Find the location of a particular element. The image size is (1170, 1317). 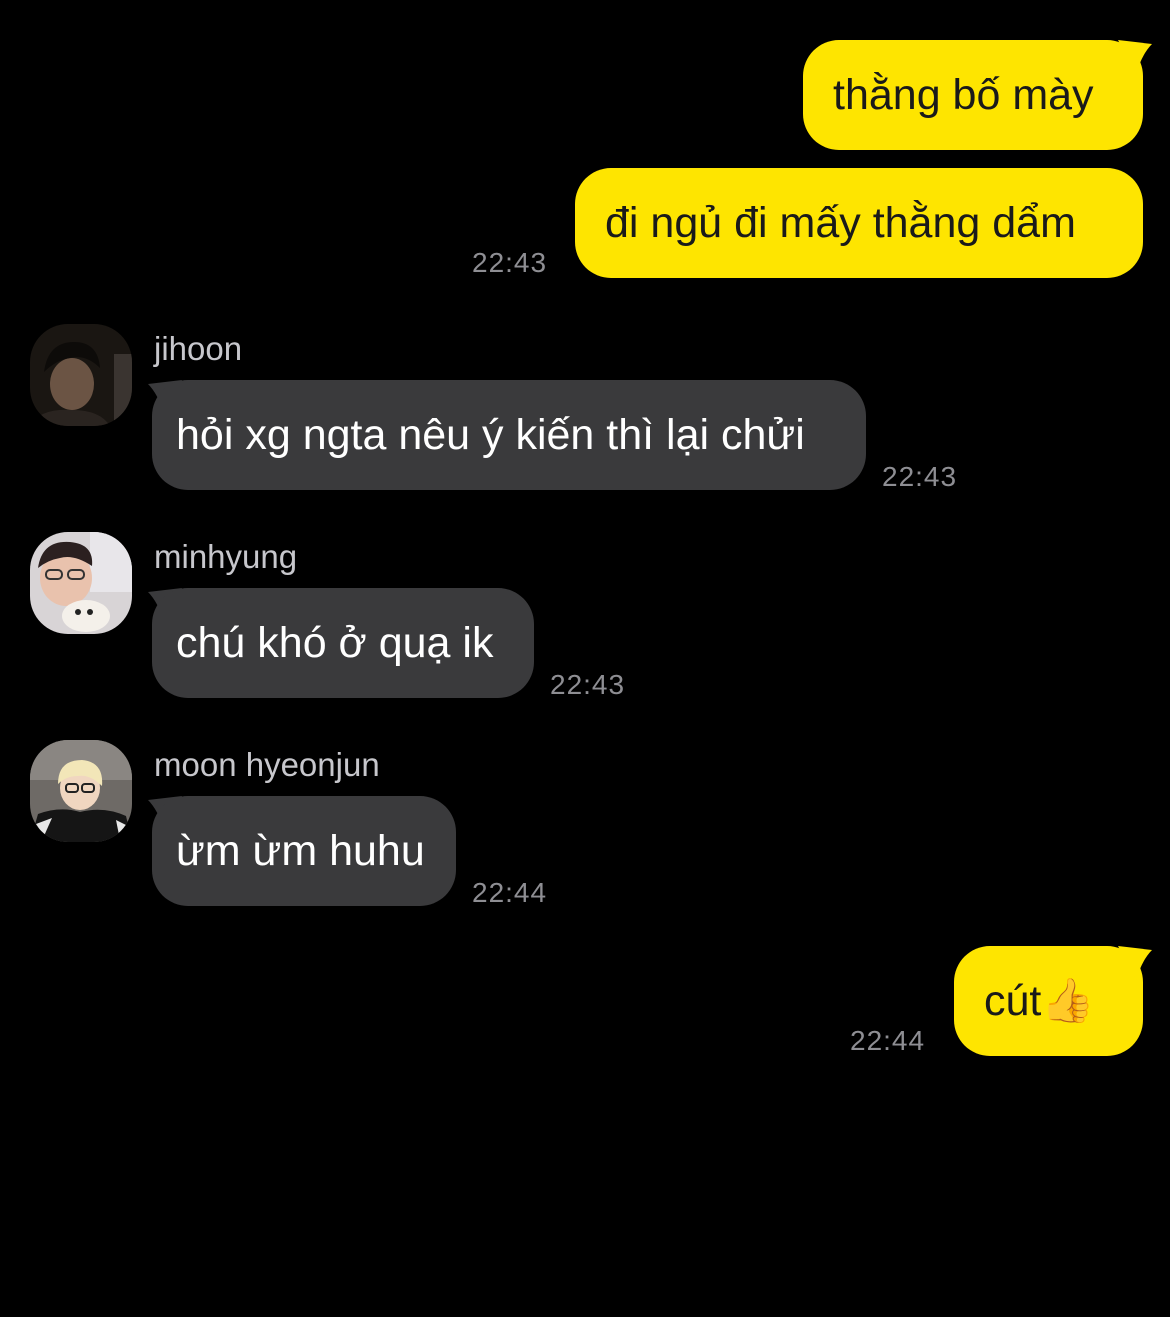

sender-name: minhyung is located at coordinates (226, 556).